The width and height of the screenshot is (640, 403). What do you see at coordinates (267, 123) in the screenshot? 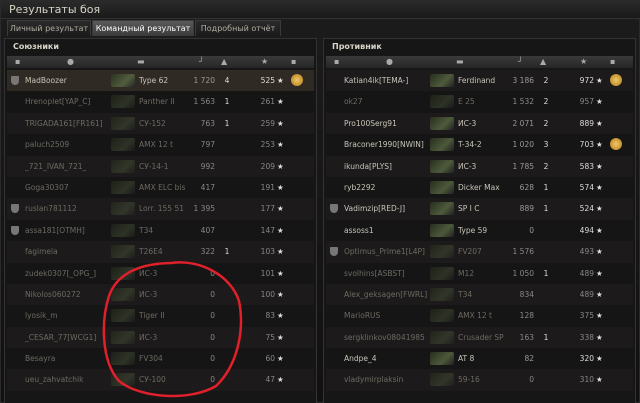
I see `xp-value: 259` at bounding box center [267, 123].